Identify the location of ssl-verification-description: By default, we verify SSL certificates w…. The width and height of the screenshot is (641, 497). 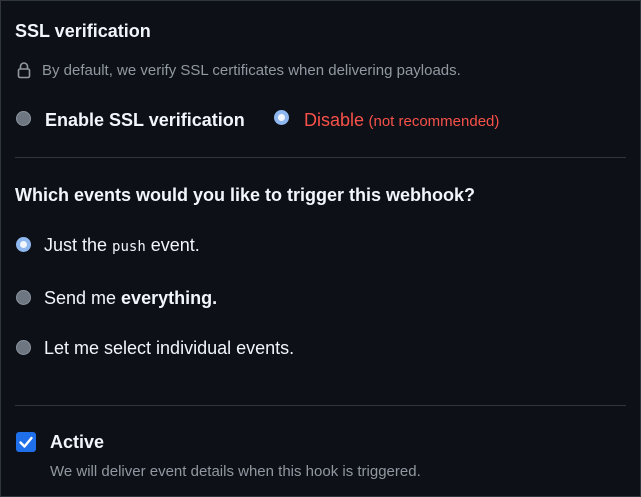
(251, 70).